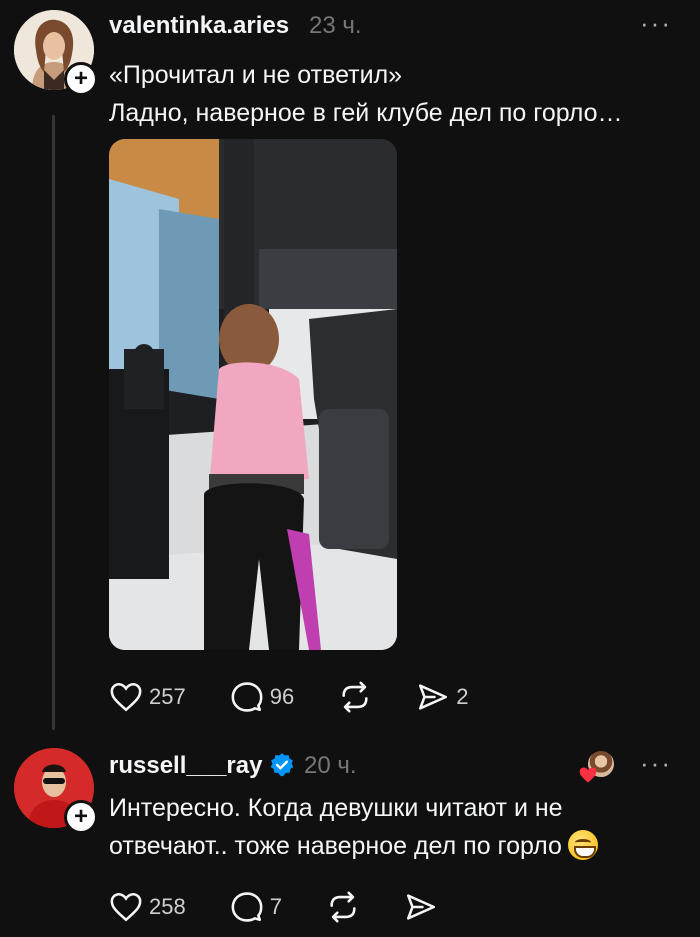 Image resolution: width=700 pixels, height=937 pixels. What do you see at coordinates (282, 765) in the screenshot?
I see `verified-badge-icon` at bounding box center [282, 765].